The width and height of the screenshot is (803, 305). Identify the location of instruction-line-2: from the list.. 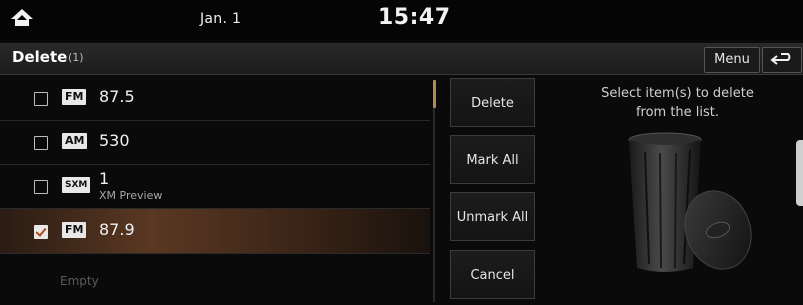
(677, 112).